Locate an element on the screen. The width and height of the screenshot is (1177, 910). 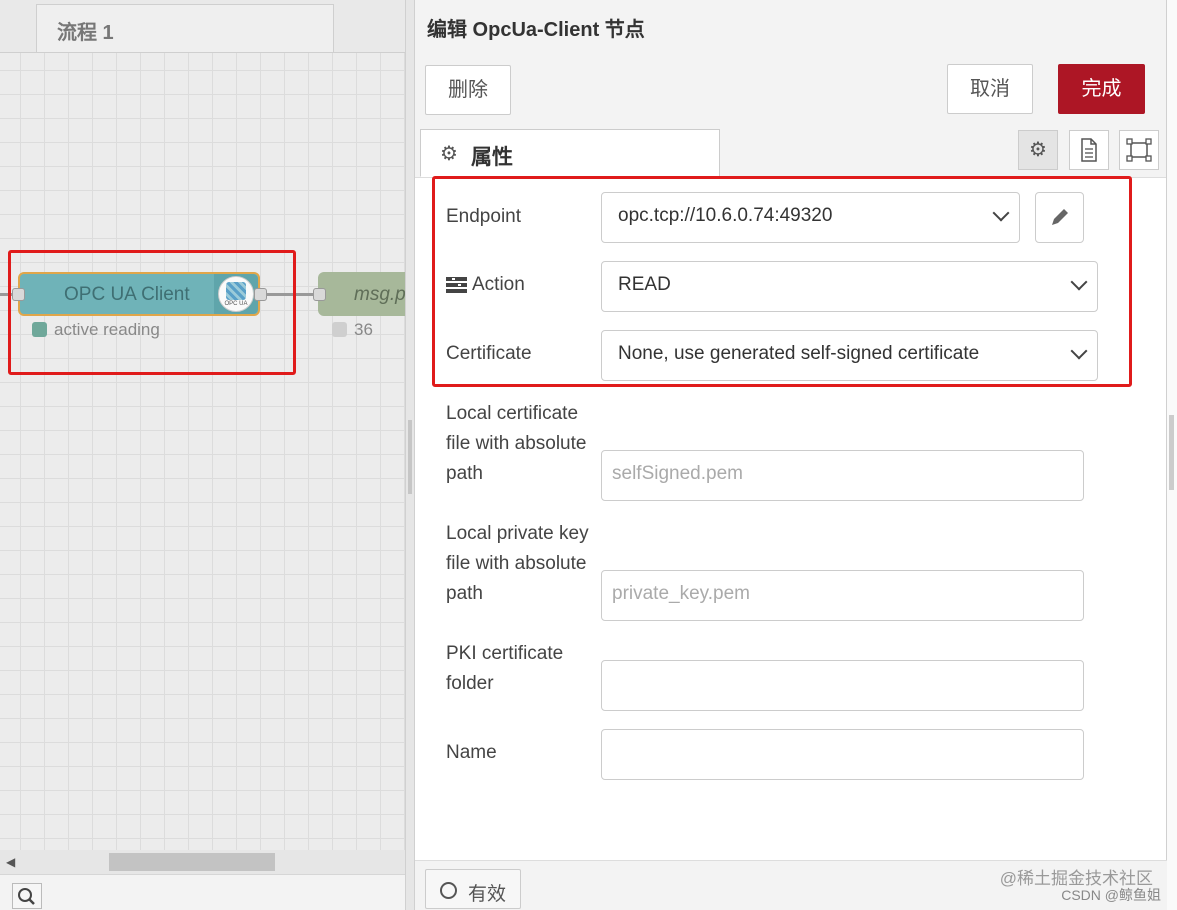
pki-folder-label: PKI certificate folder is located at coordinates (505, 668).